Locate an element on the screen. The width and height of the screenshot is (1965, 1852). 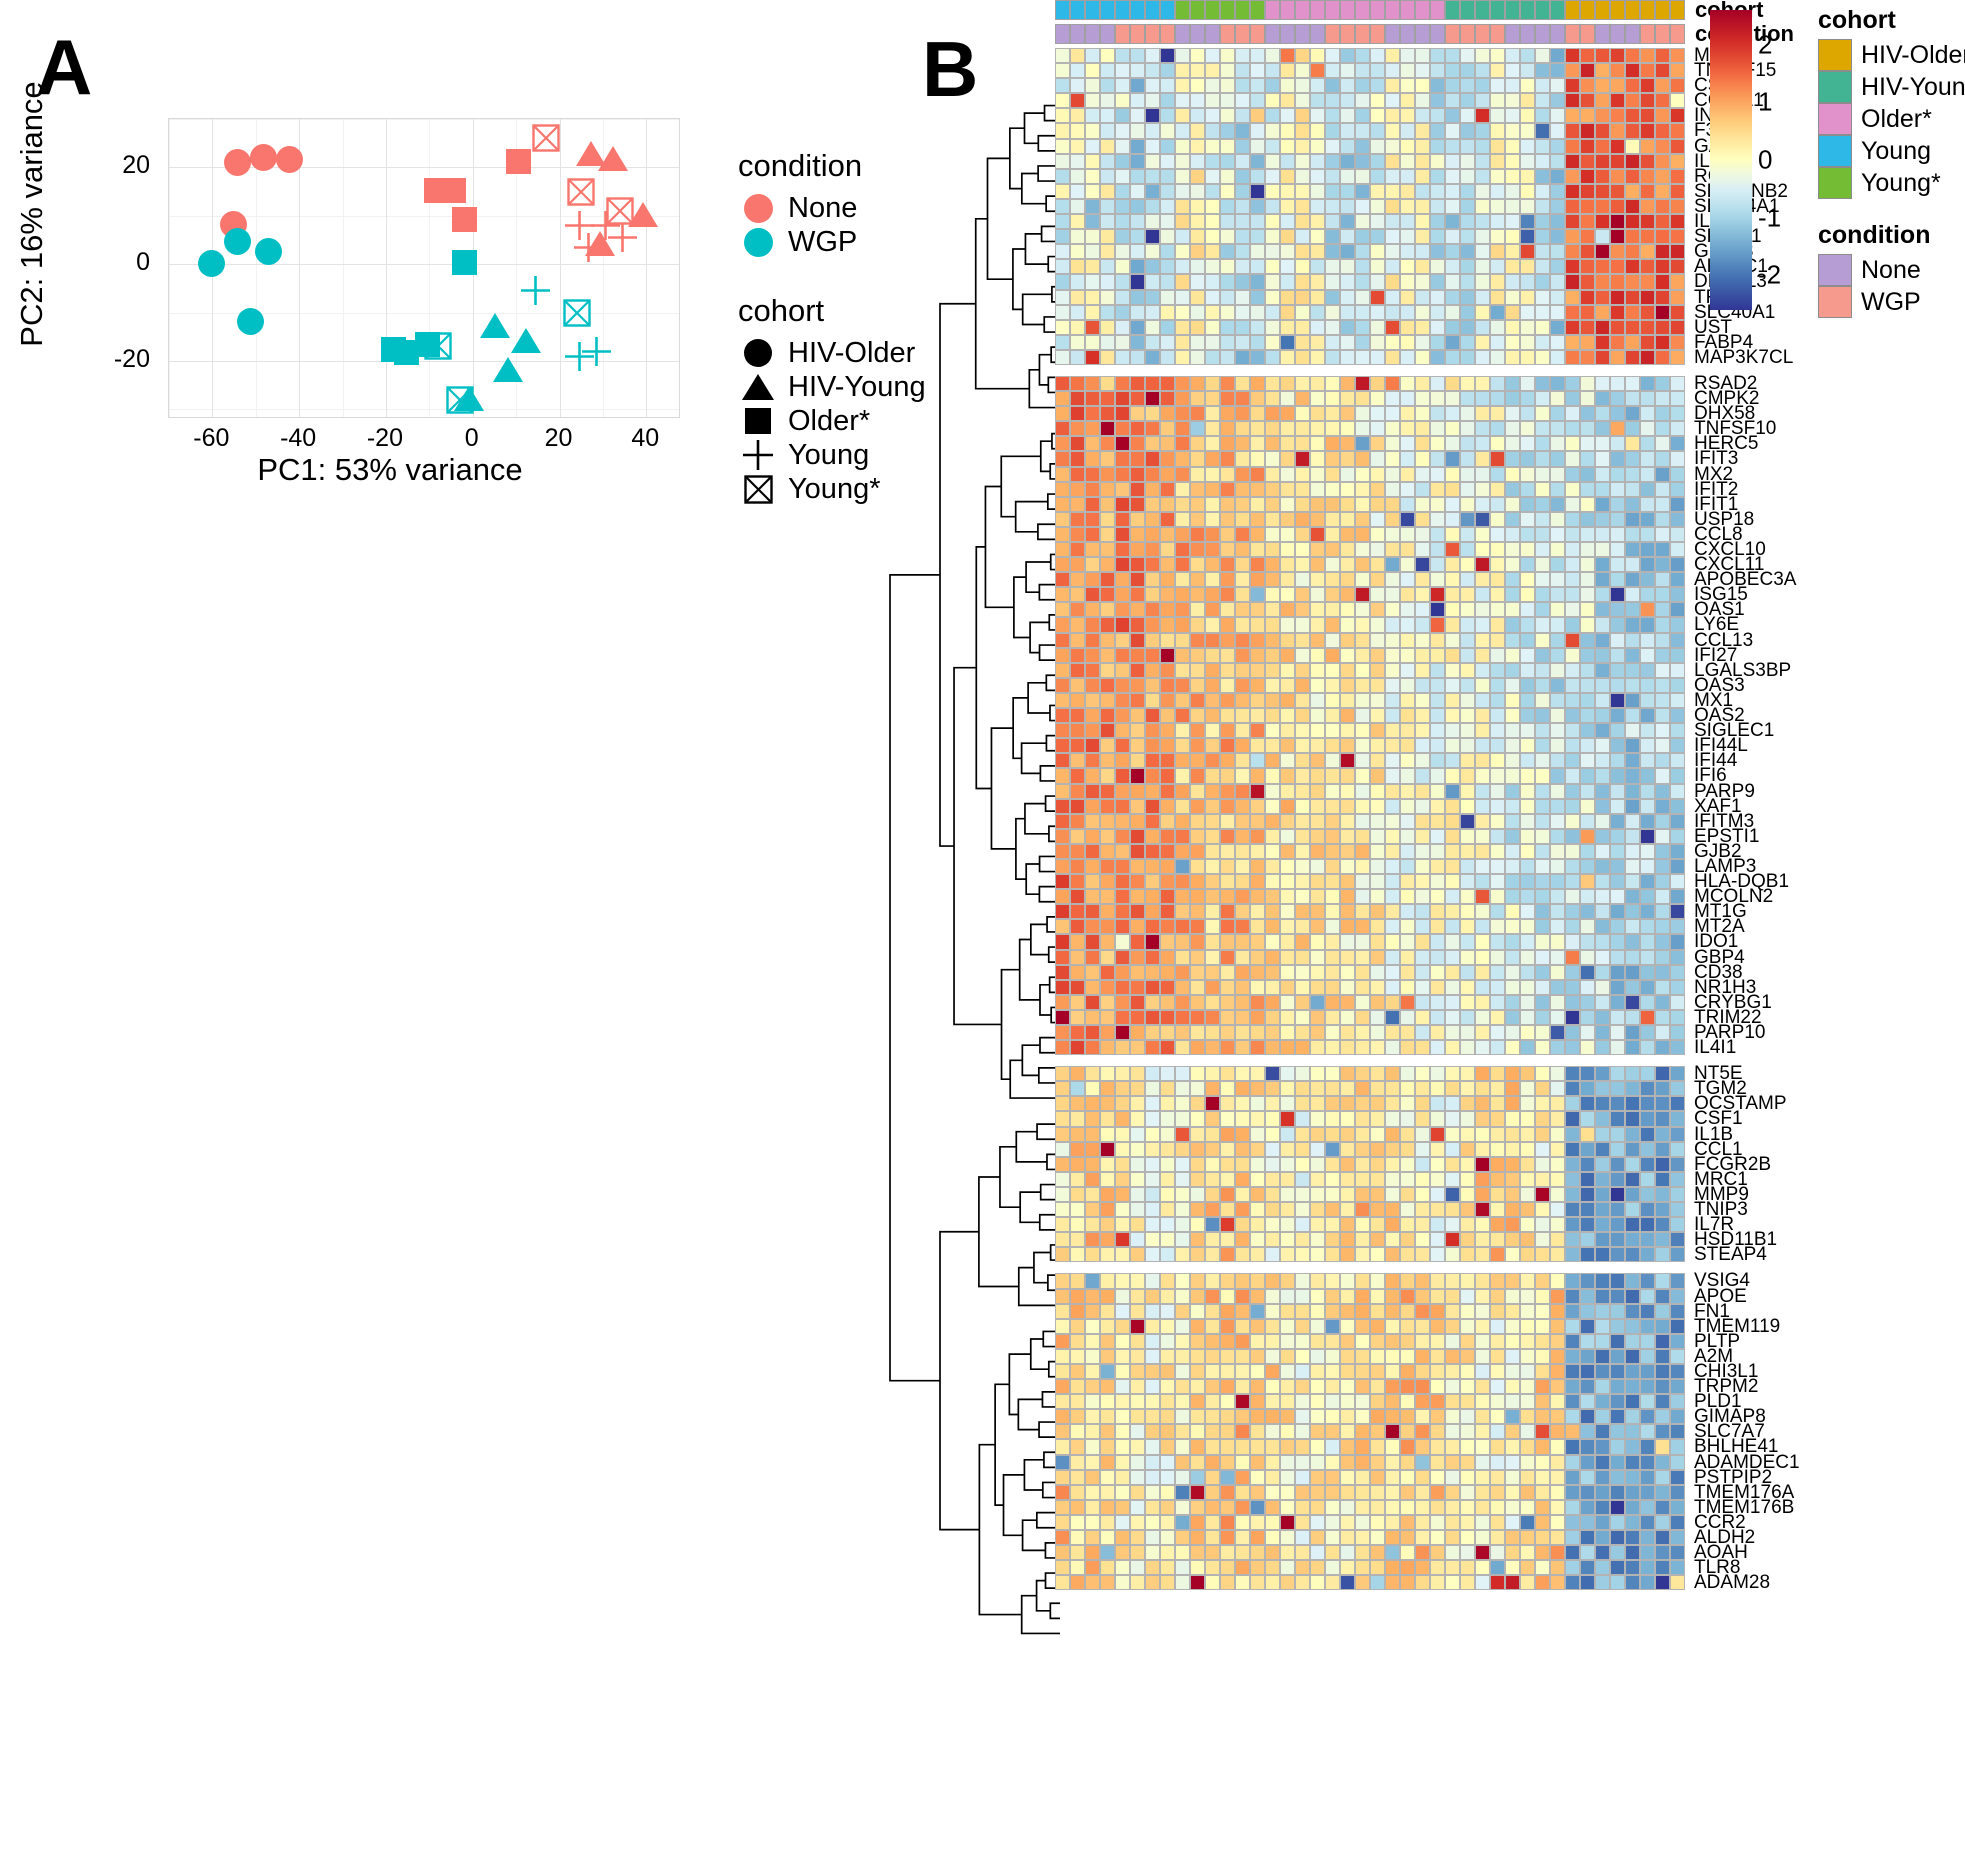
heatmap-legend-item-cohort-hiv-older: HIV-Older is located at coordinates (1891, 55).